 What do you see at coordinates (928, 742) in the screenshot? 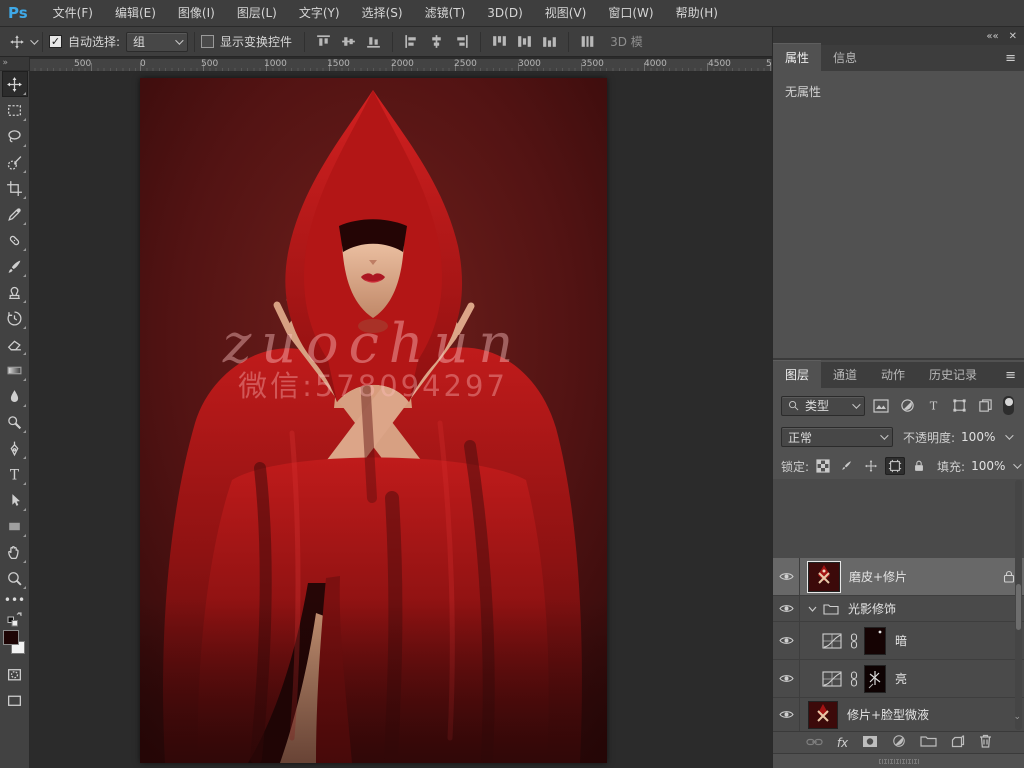
I see `new-group-button` at bounding box center [928, 742].